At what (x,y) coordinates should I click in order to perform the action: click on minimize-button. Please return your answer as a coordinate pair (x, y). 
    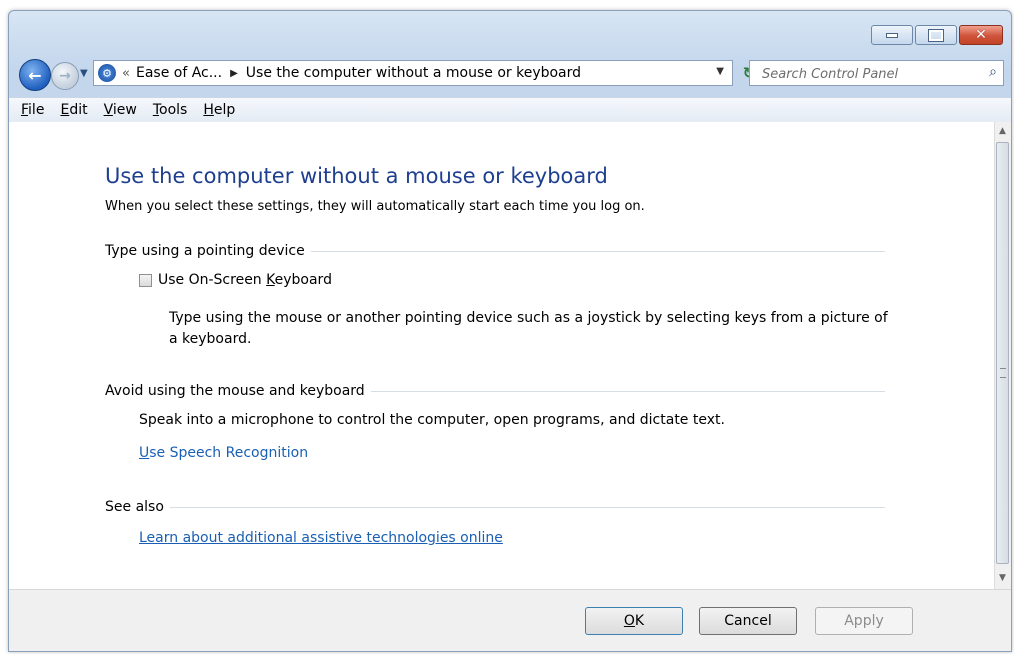
    Looking at the image, I should click on (892, 35).